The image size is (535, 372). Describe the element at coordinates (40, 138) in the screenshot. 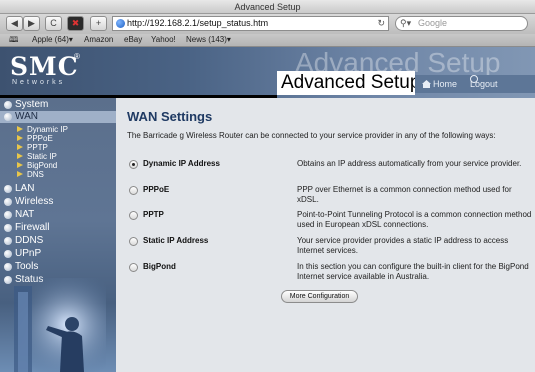

I see `sidebar-sub-label: PPPoE` at that location.